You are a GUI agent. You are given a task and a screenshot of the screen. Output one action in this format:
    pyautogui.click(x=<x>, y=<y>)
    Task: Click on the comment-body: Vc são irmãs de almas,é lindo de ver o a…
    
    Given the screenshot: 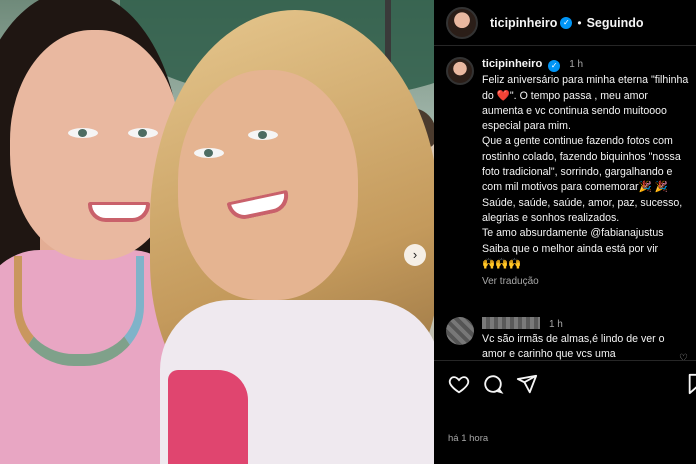 What is the action you would take?
    pyautogui.click(x=573, y=346)
    